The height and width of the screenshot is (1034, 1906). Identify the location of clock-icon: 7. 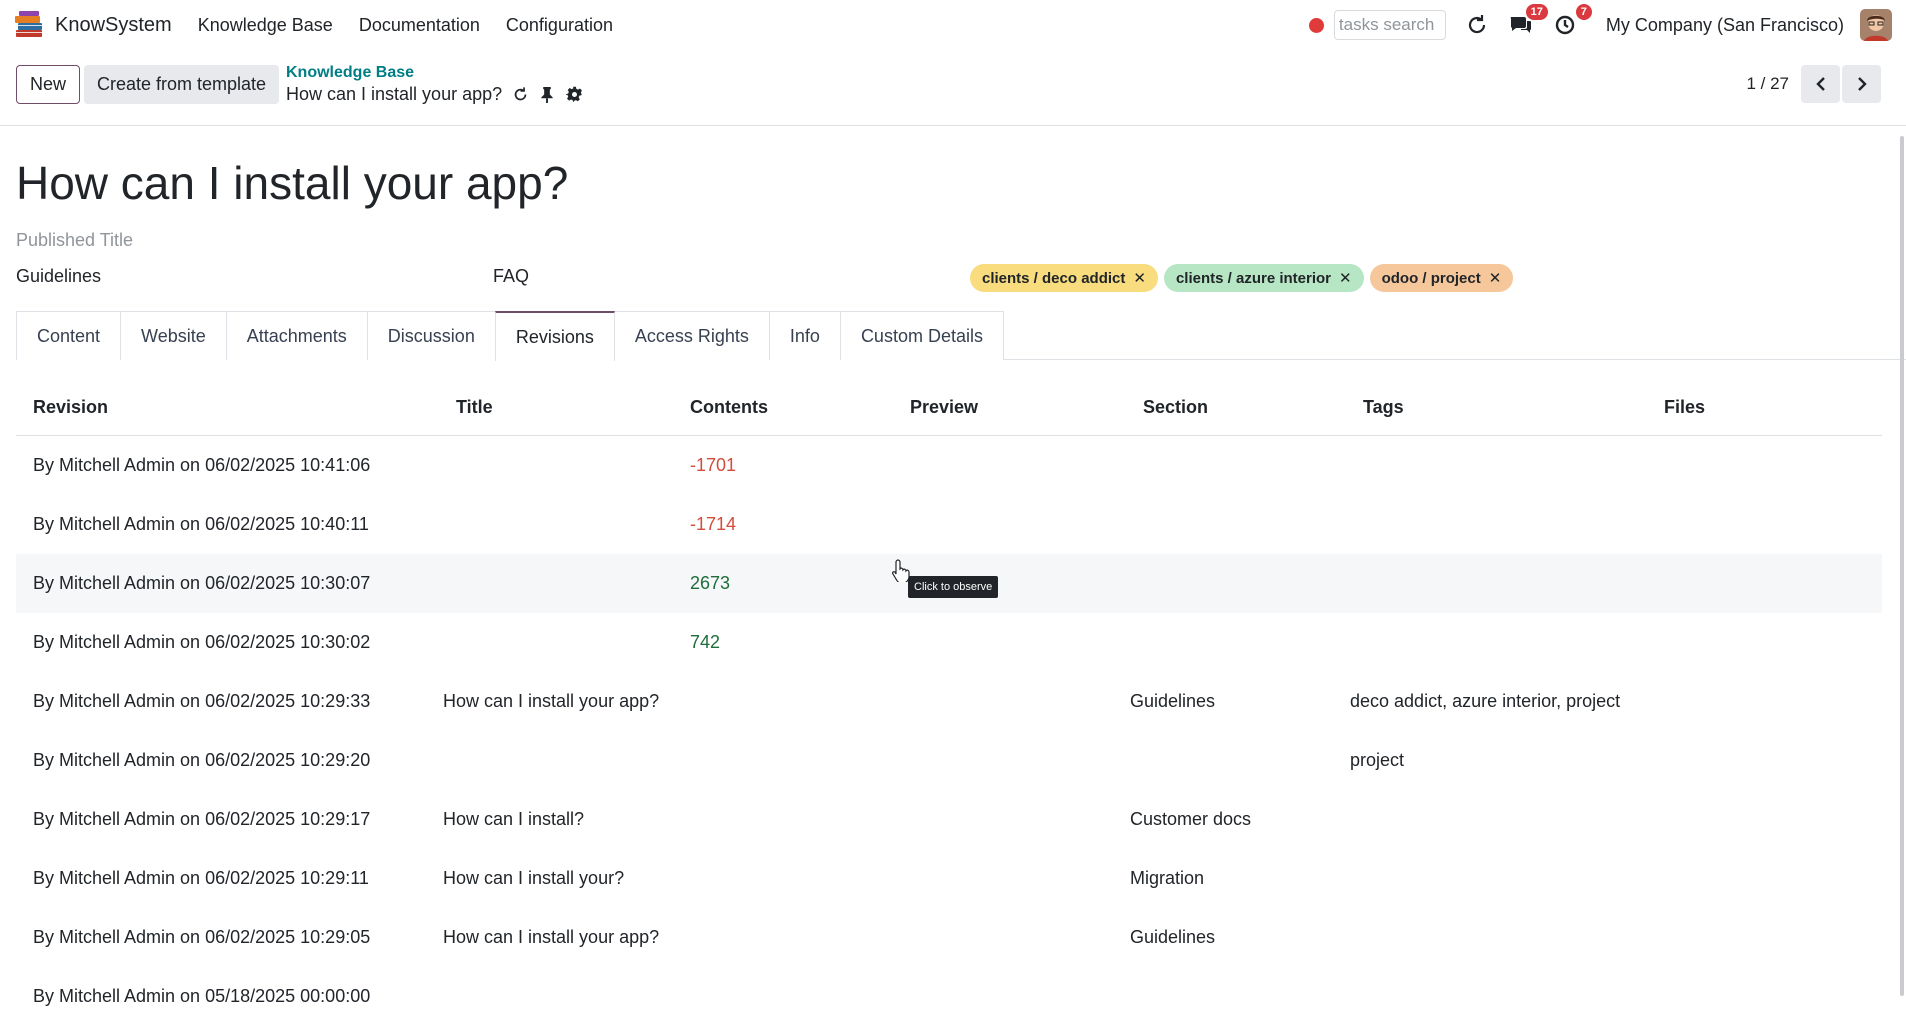
(1572, 21).